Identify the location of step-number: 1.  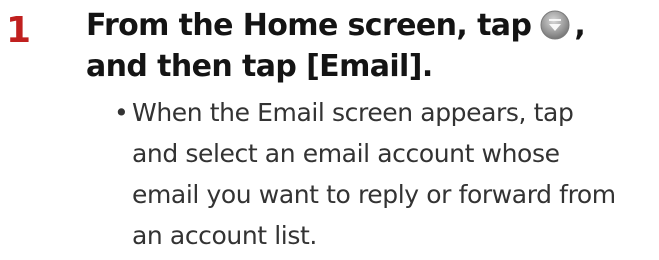
(19, 30).